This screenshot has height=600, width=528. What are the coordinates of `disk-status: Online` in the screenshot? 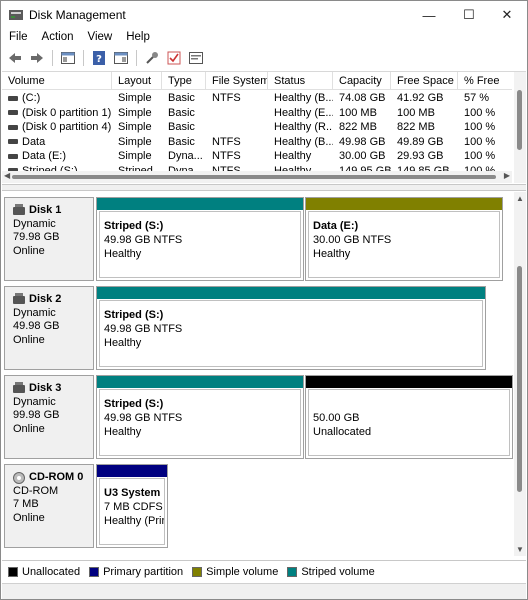 It's located at (29, 339).